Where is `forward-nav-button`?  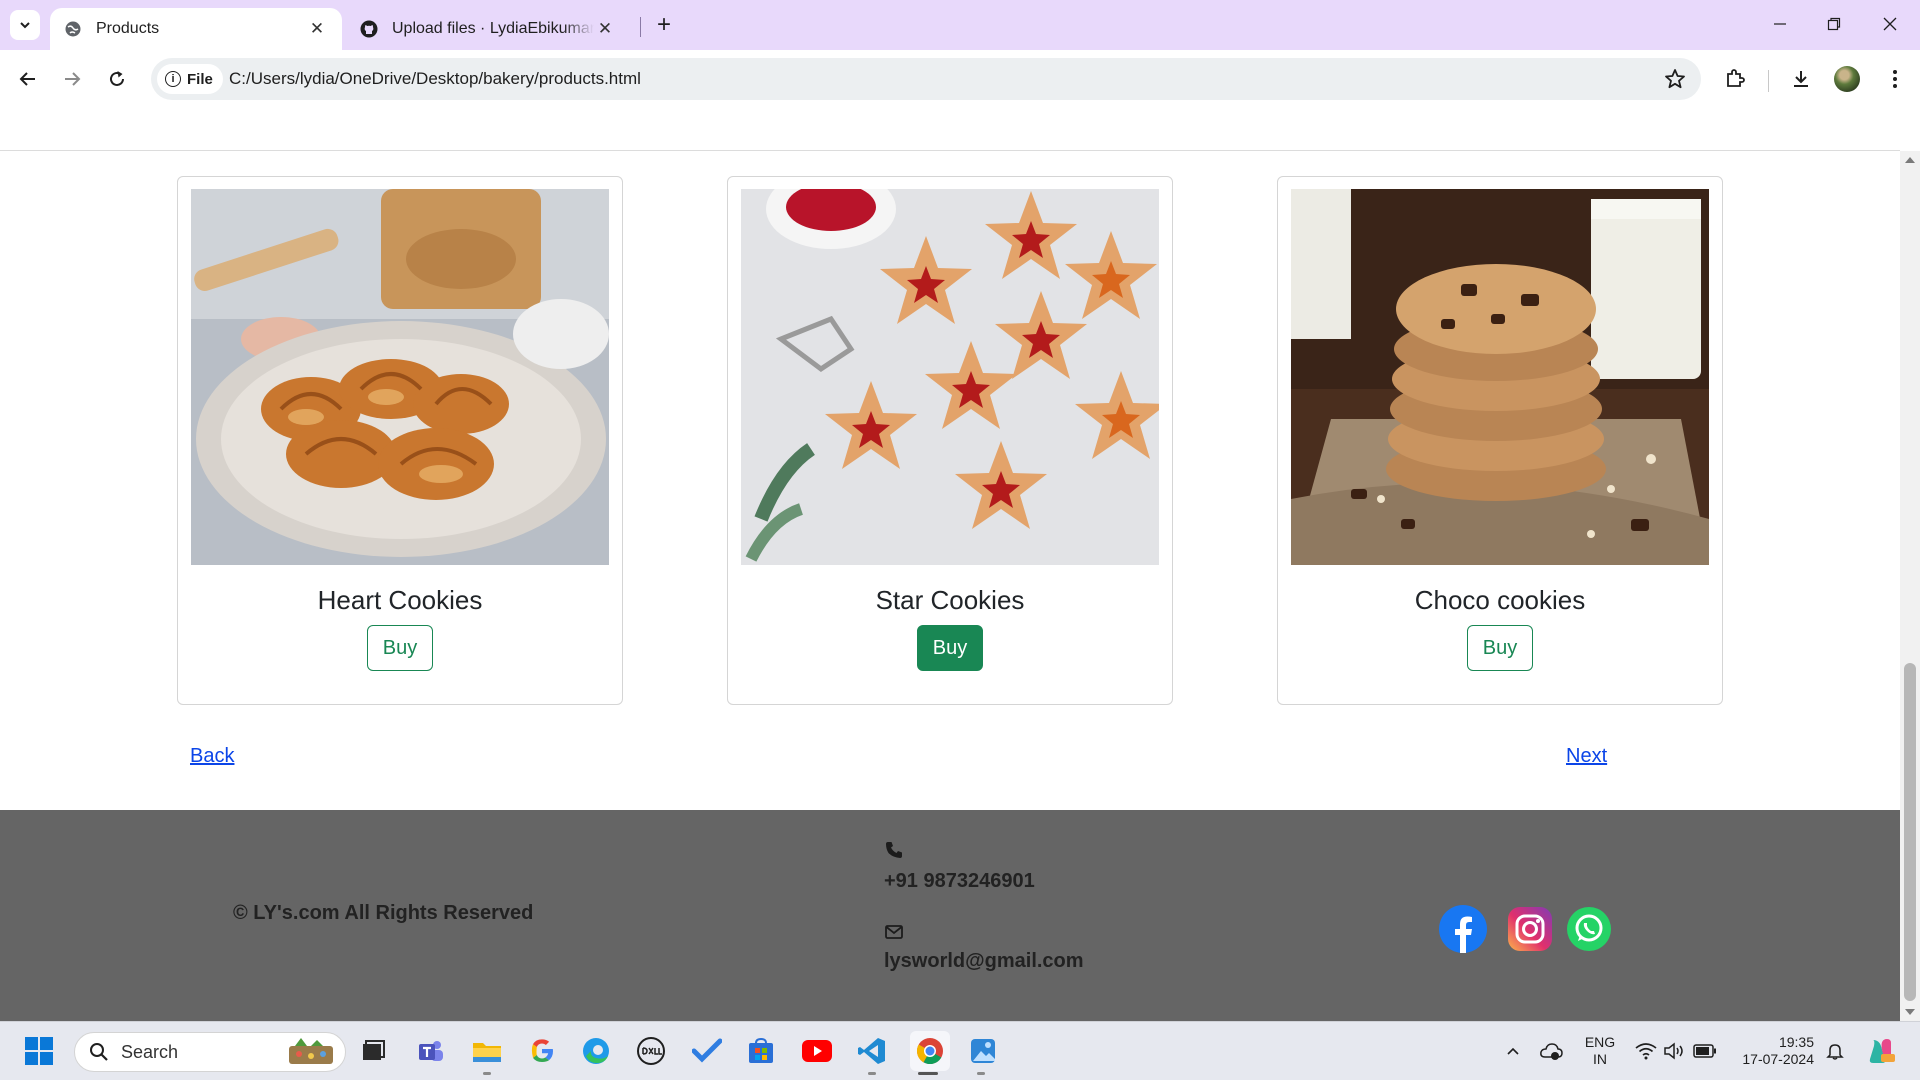 forward-nav-button is located at coordinates (72, 79).